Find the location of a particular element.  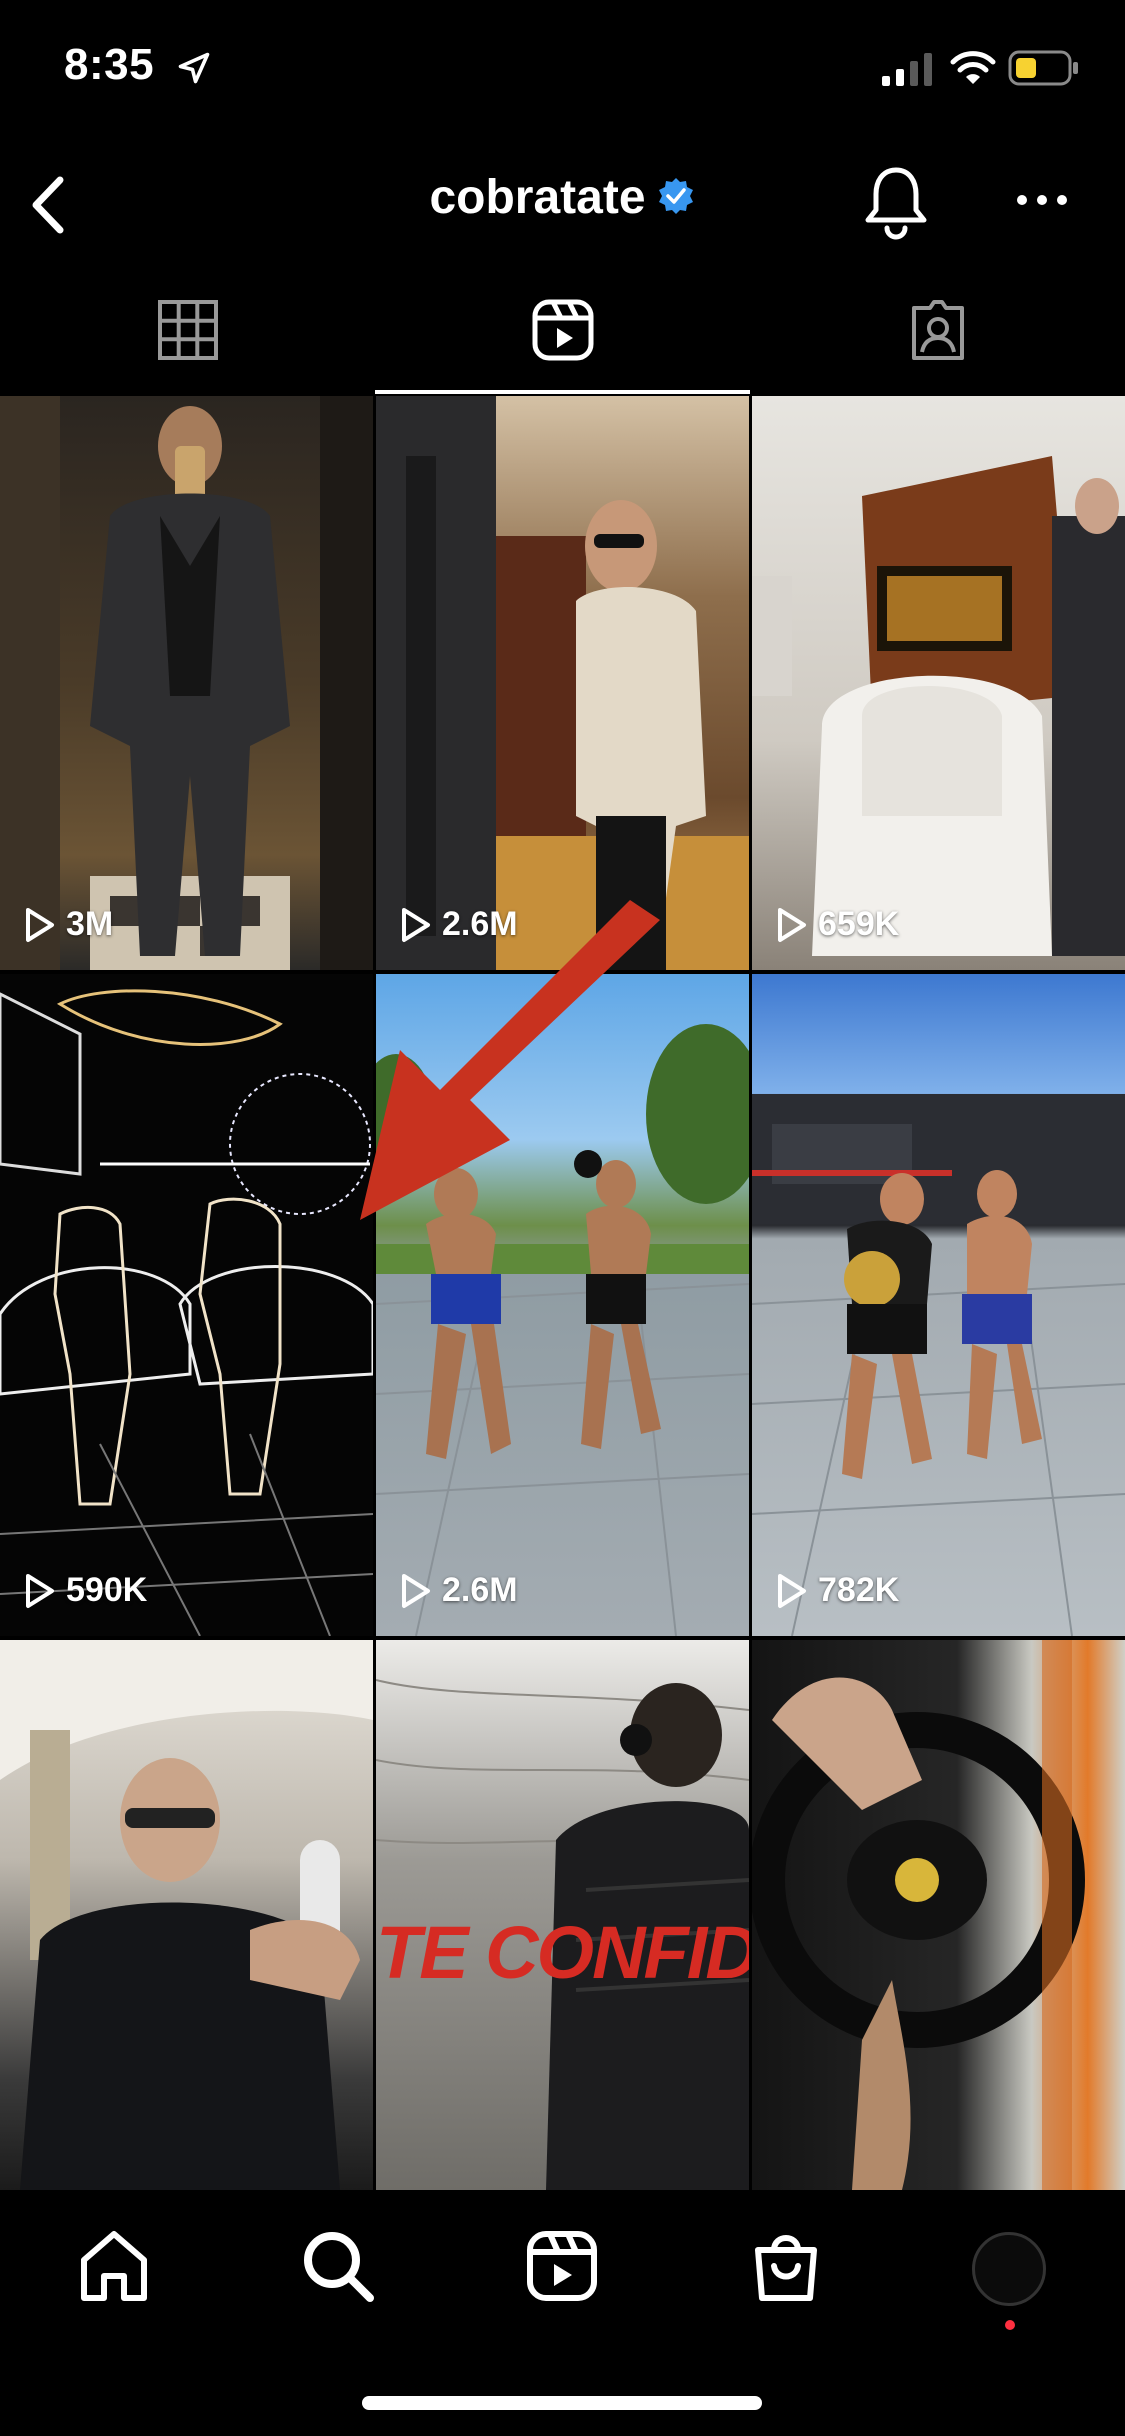

tagged-icon is located at coordinates (938, 330).